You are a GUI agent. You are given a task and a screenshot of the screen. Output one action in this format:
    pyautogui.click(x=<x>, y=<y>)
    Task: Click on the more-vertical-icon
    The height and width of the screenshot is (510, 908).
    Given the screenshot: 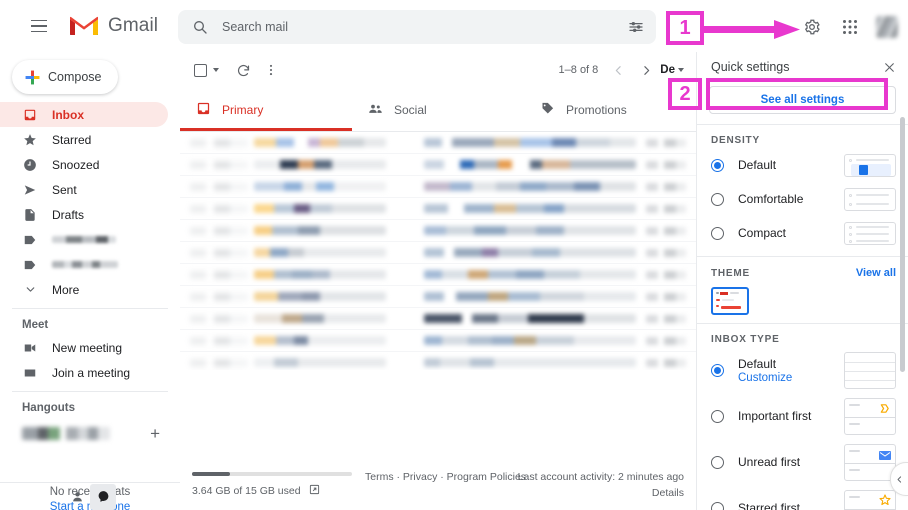 What is the action you would take?
    pyautogui.click(x=271, y=70)
    